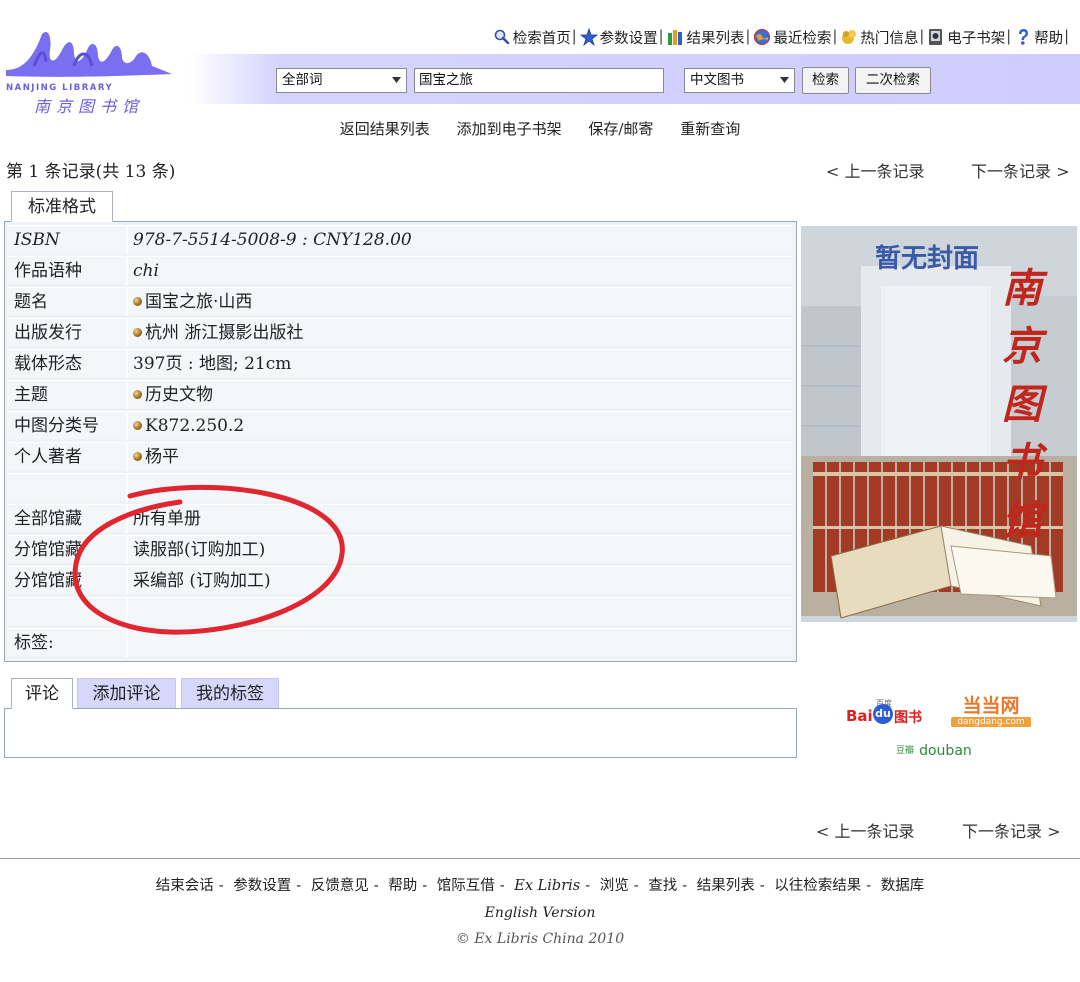 Image resolution: width=1080 pixels, height=982 pixels. Describe the element at coordinates (620, 129) in the screenshot. I see `save-email-link: 保存/邮寄` at that location.